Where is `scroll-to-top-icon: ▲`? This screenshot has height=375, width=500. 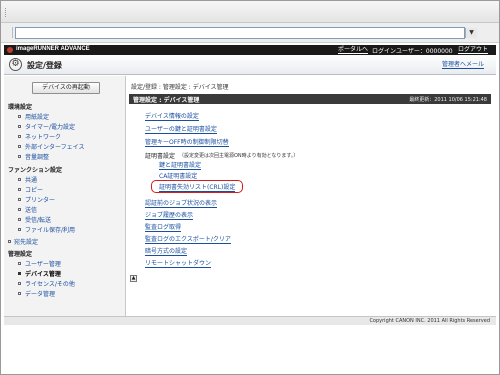
scroll-to-top-icon: ▲ is located at coordinates (133, 278).